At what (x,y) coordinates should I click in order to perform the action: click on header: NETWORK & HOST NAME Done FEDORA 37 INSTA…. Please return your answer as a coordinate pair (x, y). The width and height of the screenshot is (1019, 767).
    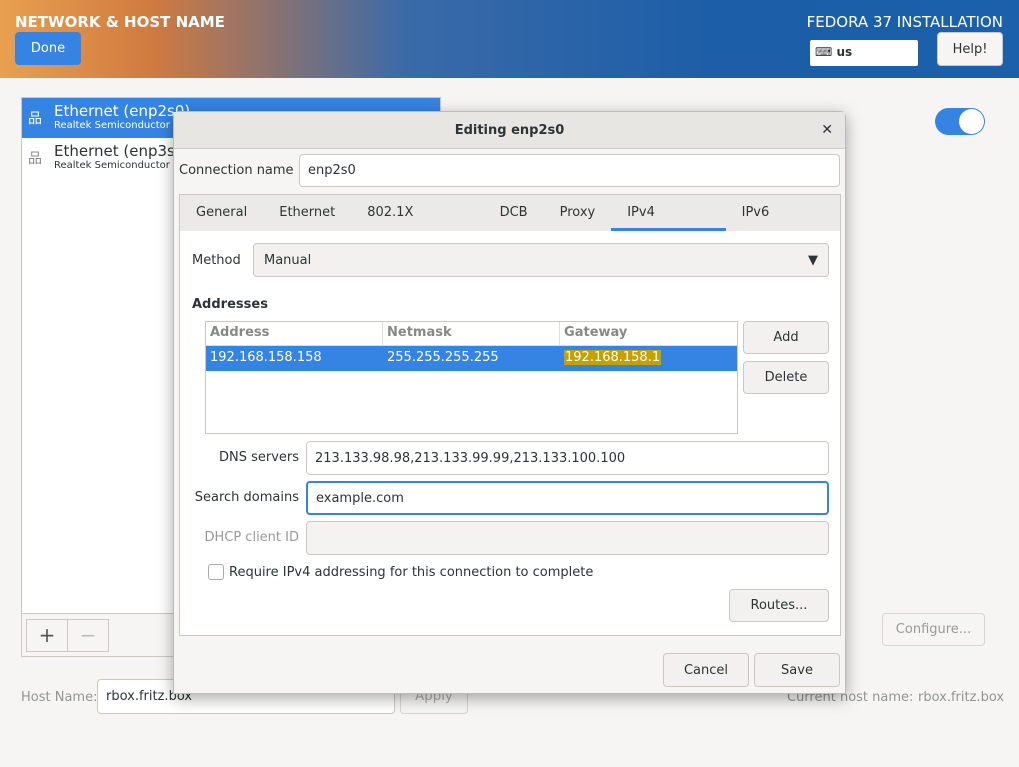
    Looking at the image, I should click on (509, 39).